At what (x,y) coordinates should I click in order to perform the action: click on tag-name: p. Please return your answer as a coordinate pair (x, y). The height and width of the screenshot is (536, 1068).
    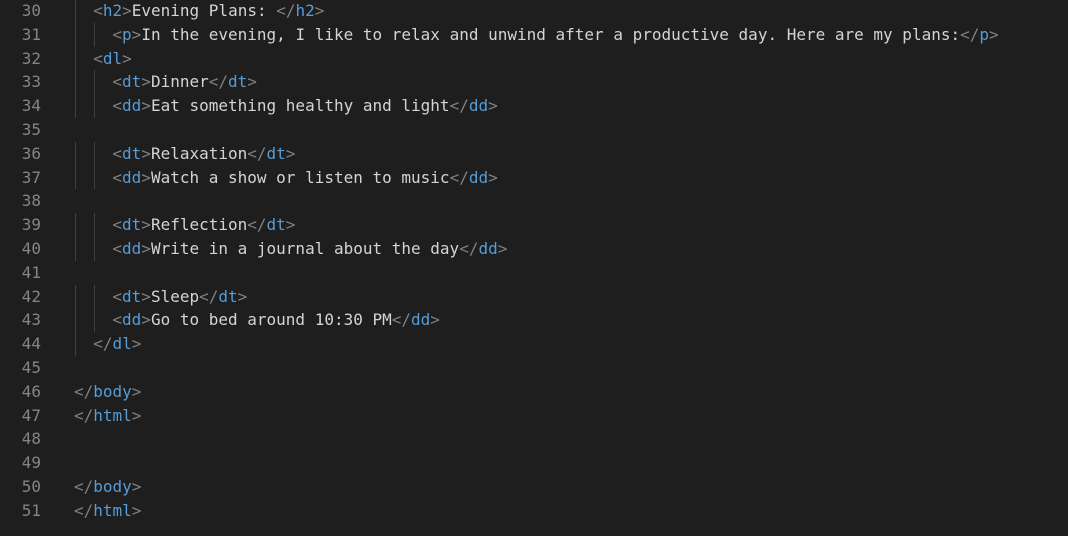
    Looking at the image, I should click on (984, 34).